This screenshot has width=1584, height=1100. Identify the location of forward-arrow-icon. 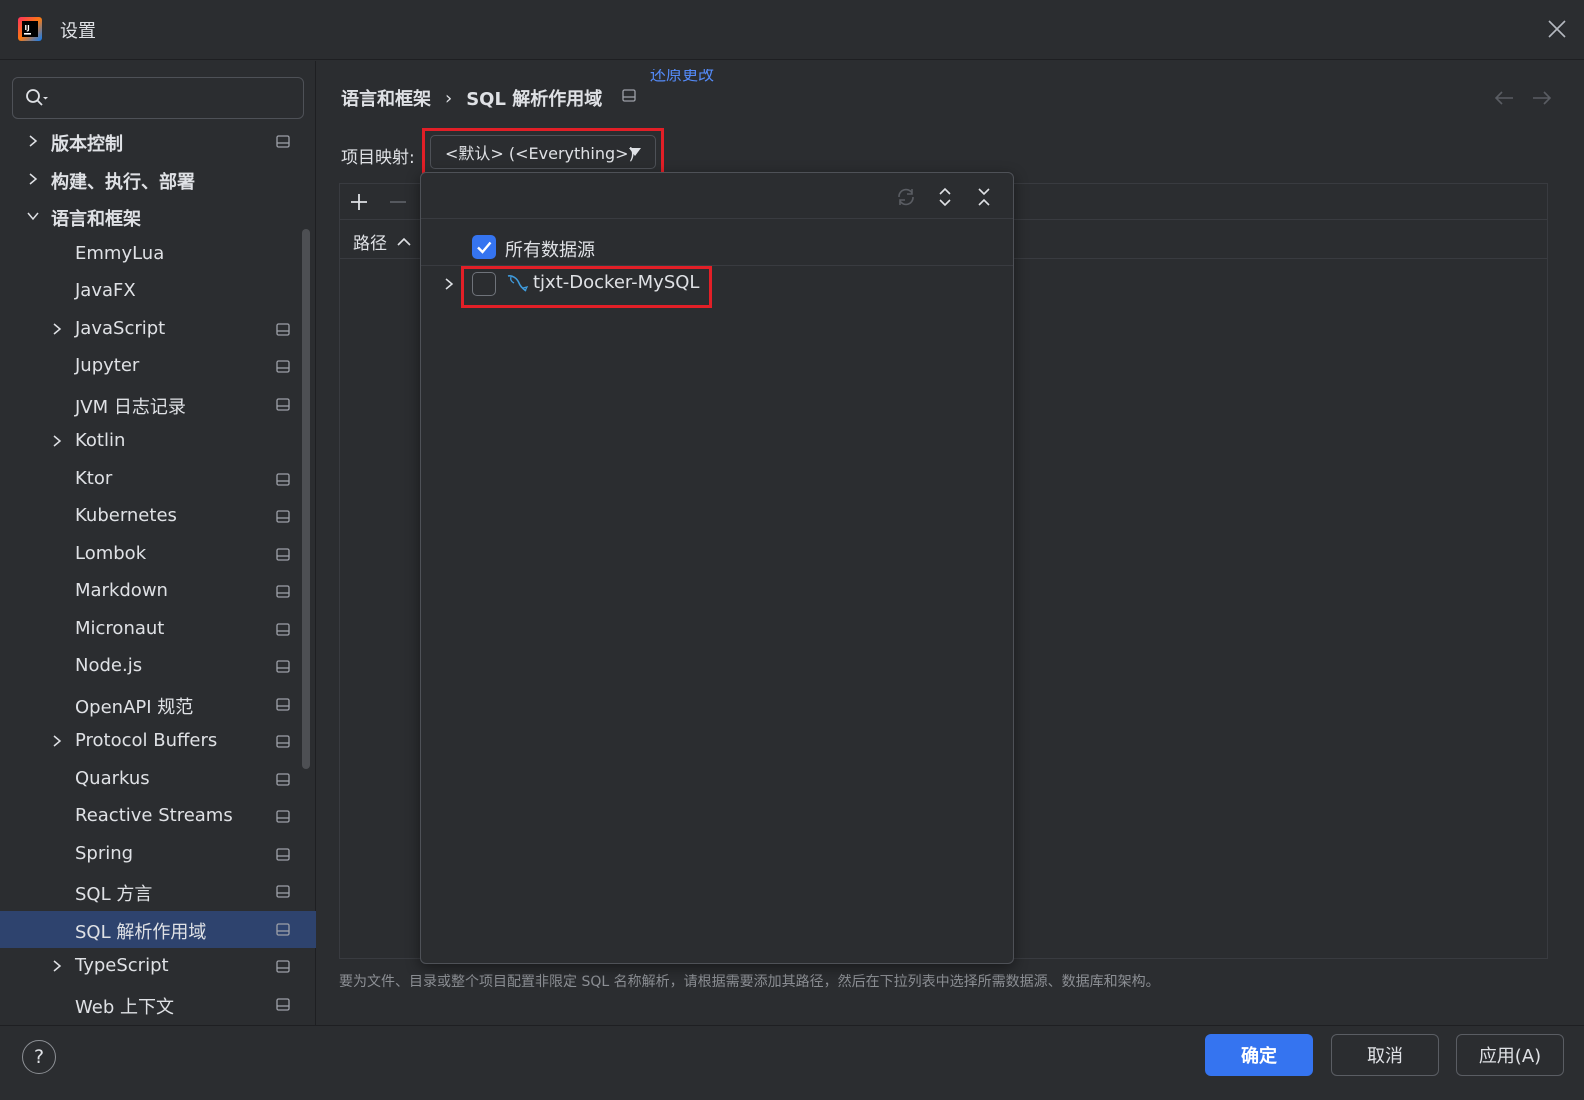
(1542, 98).